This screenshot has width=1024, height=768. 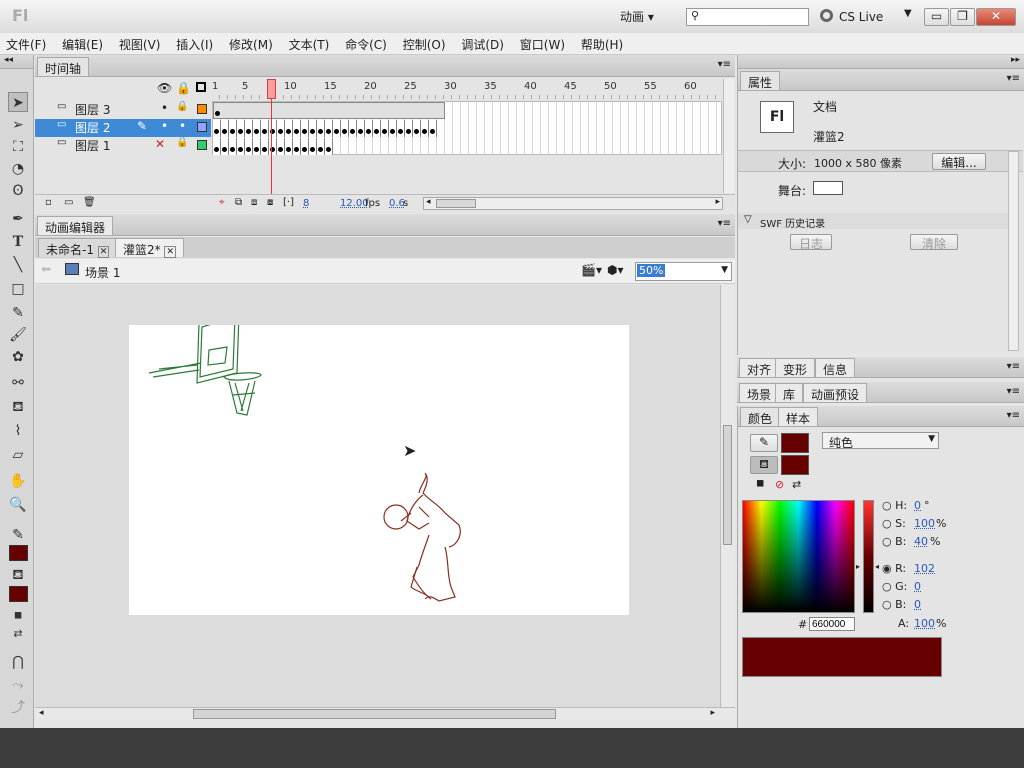 I want to click on cs-live-dropdown-icon: ▼, so click(x=908, y=13).